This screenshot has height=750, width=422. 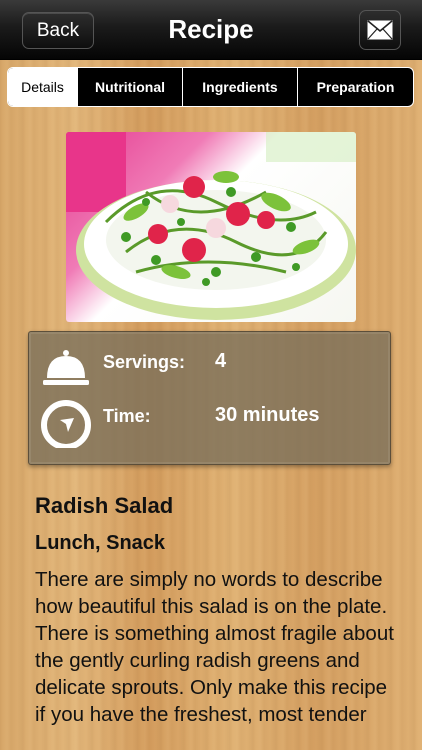 I want to click on servings-value: 4, so click(x=221, y=361).